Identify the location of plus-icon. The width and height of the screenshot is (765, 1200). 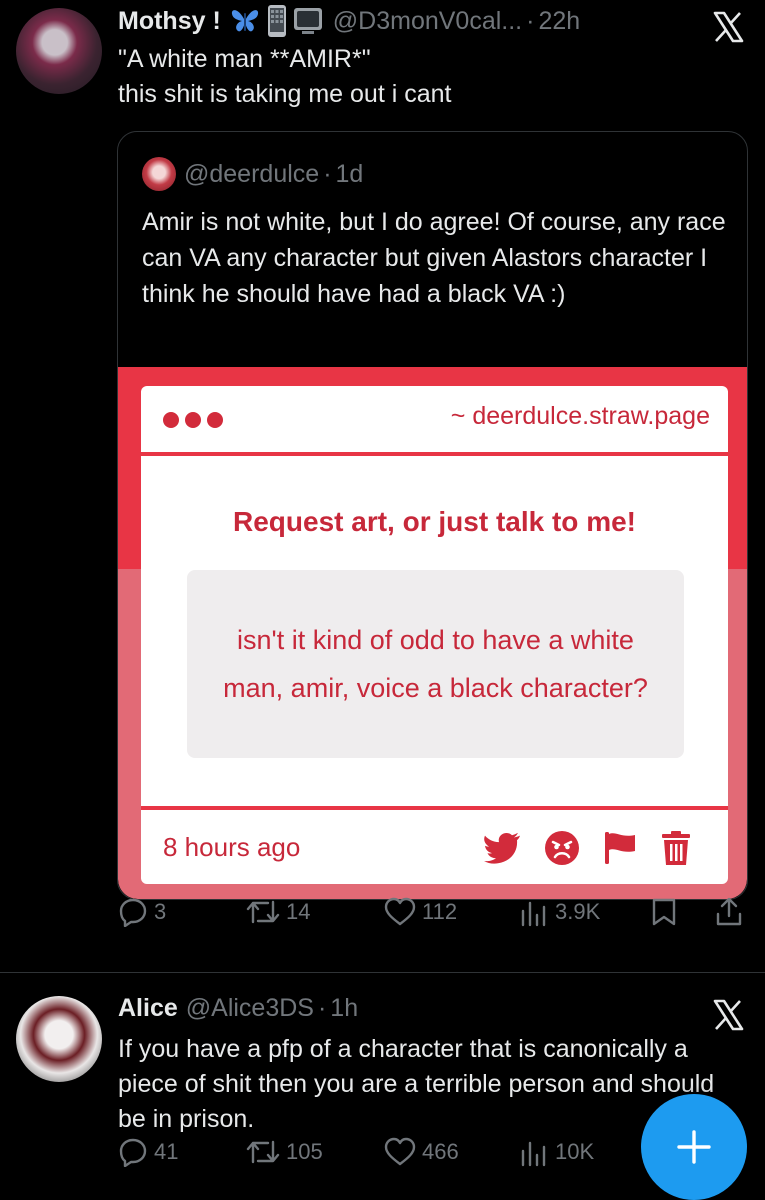
(694, 1147).